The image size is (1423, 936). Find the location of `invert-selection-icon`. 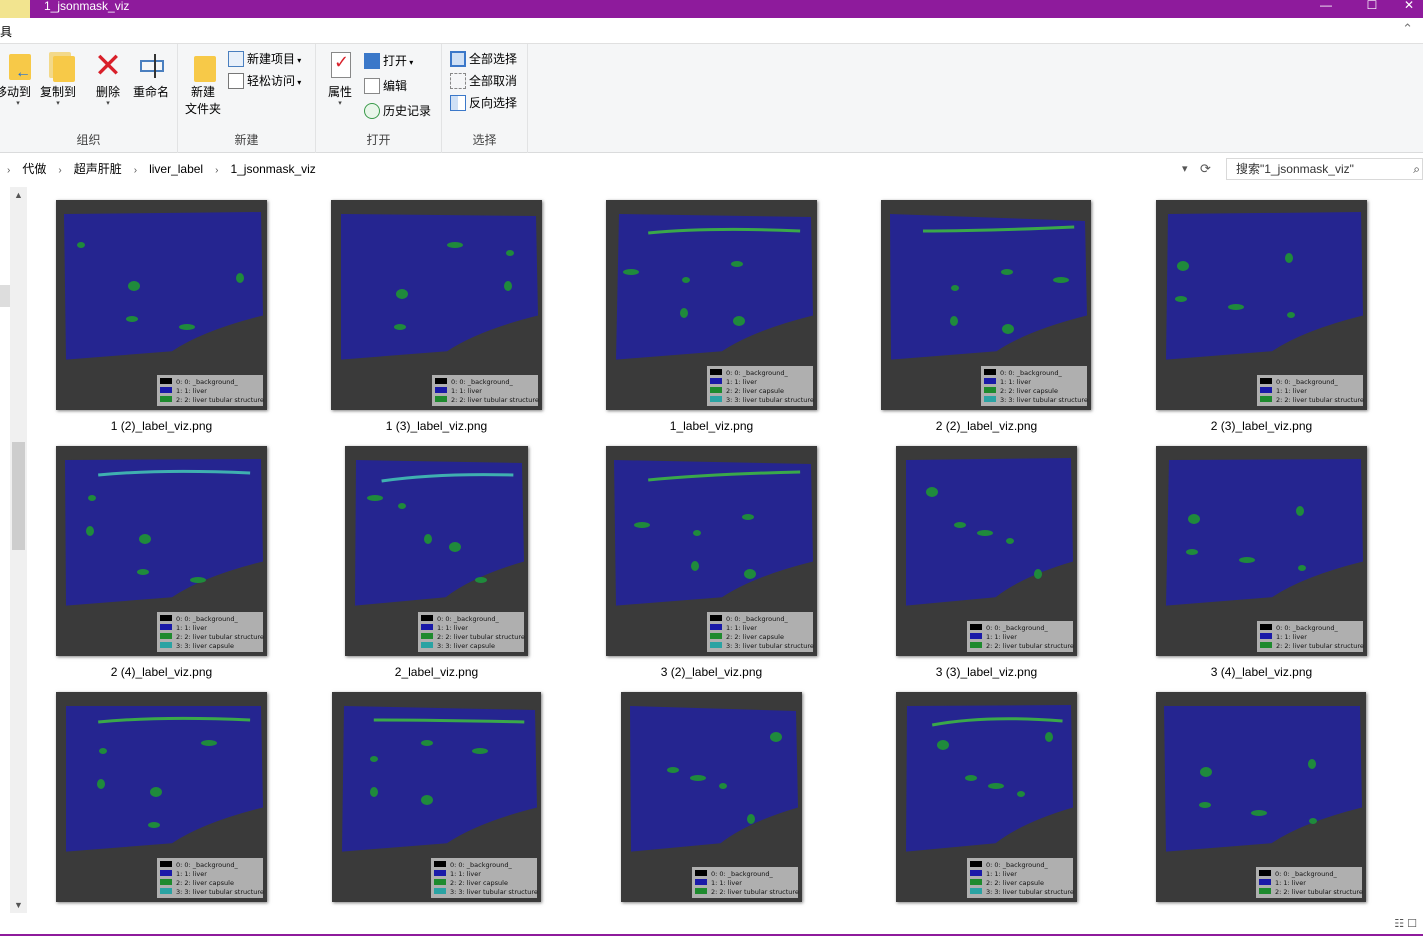

invert-selection-icon is located at coordinates (458, 102).